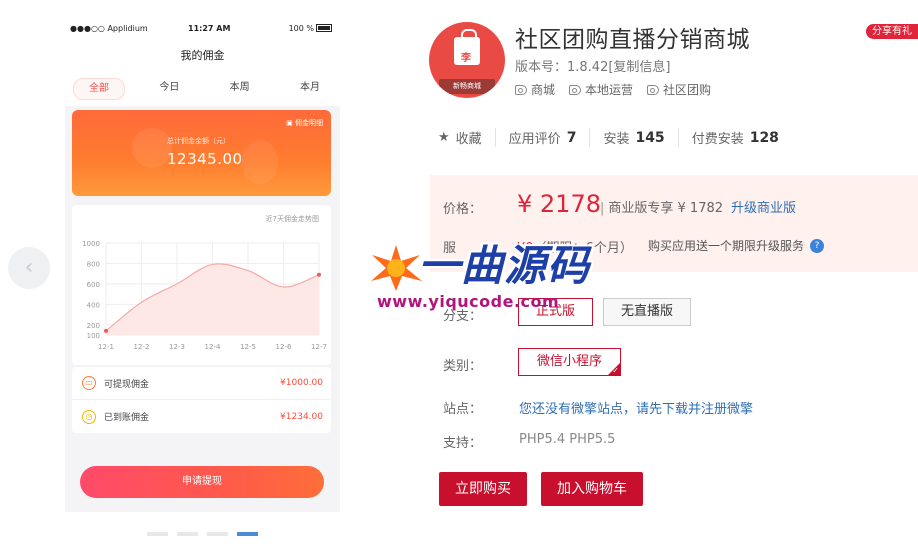 The height and width of the screenshot is (551, 918). Describe the element at coordinates (444, 137) in the screenshot. I see `star-icon: ★` at that location.